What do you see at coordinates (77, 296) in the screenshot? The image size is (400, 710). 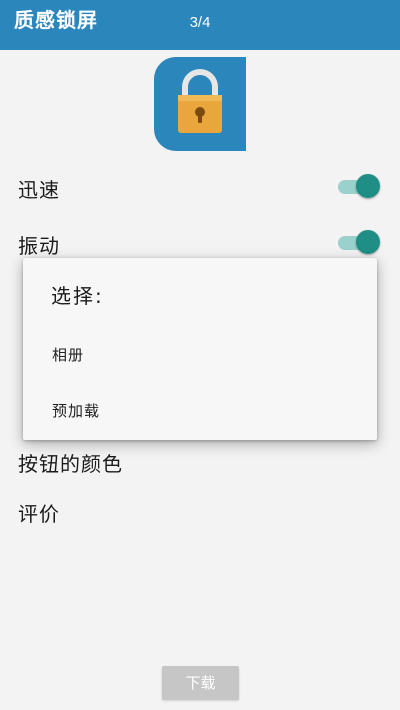 I see `dialog-title: 选择:` at bounding box center [77, 296].